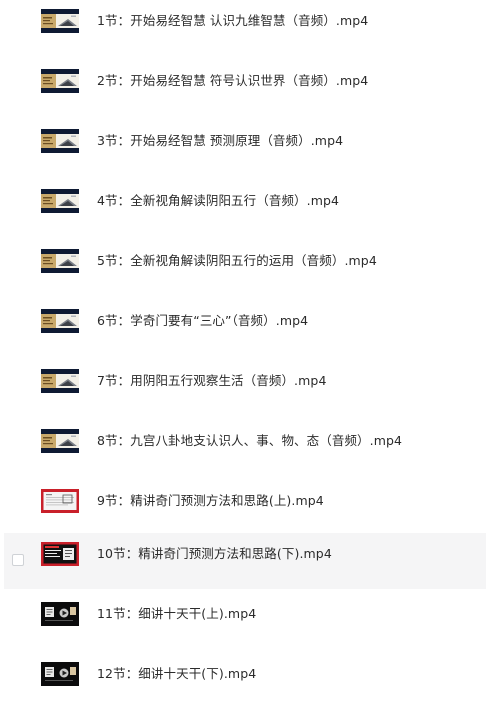 This screenshot has width=486, height=709. I want to click on checkbox-icon, so click(18, 560).